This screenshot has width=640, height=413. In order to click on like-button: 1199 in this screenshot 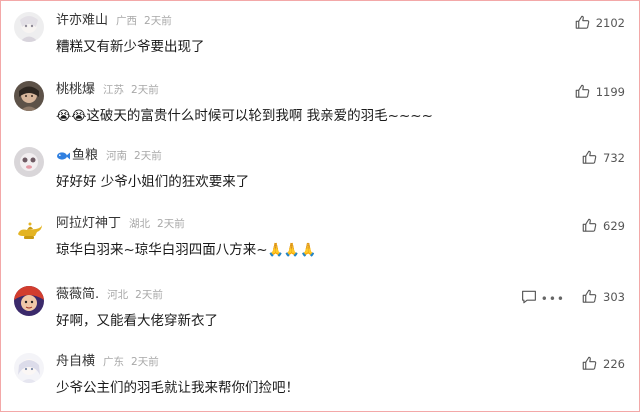, I will do `click(600, 91)`.